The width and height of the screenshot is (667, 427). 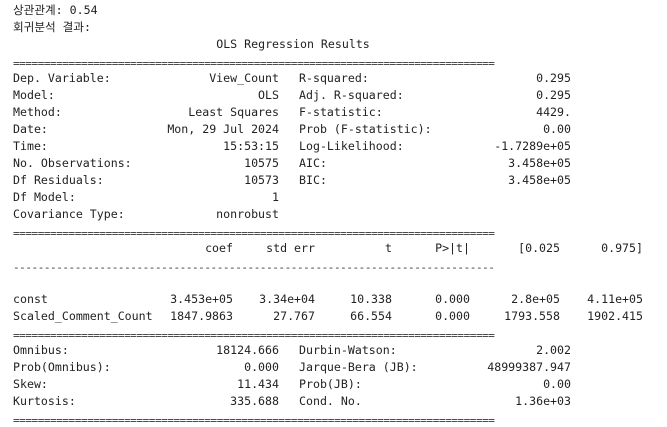 I want to click on coef-column-header: P>|t|, so click(x=452, y=248).